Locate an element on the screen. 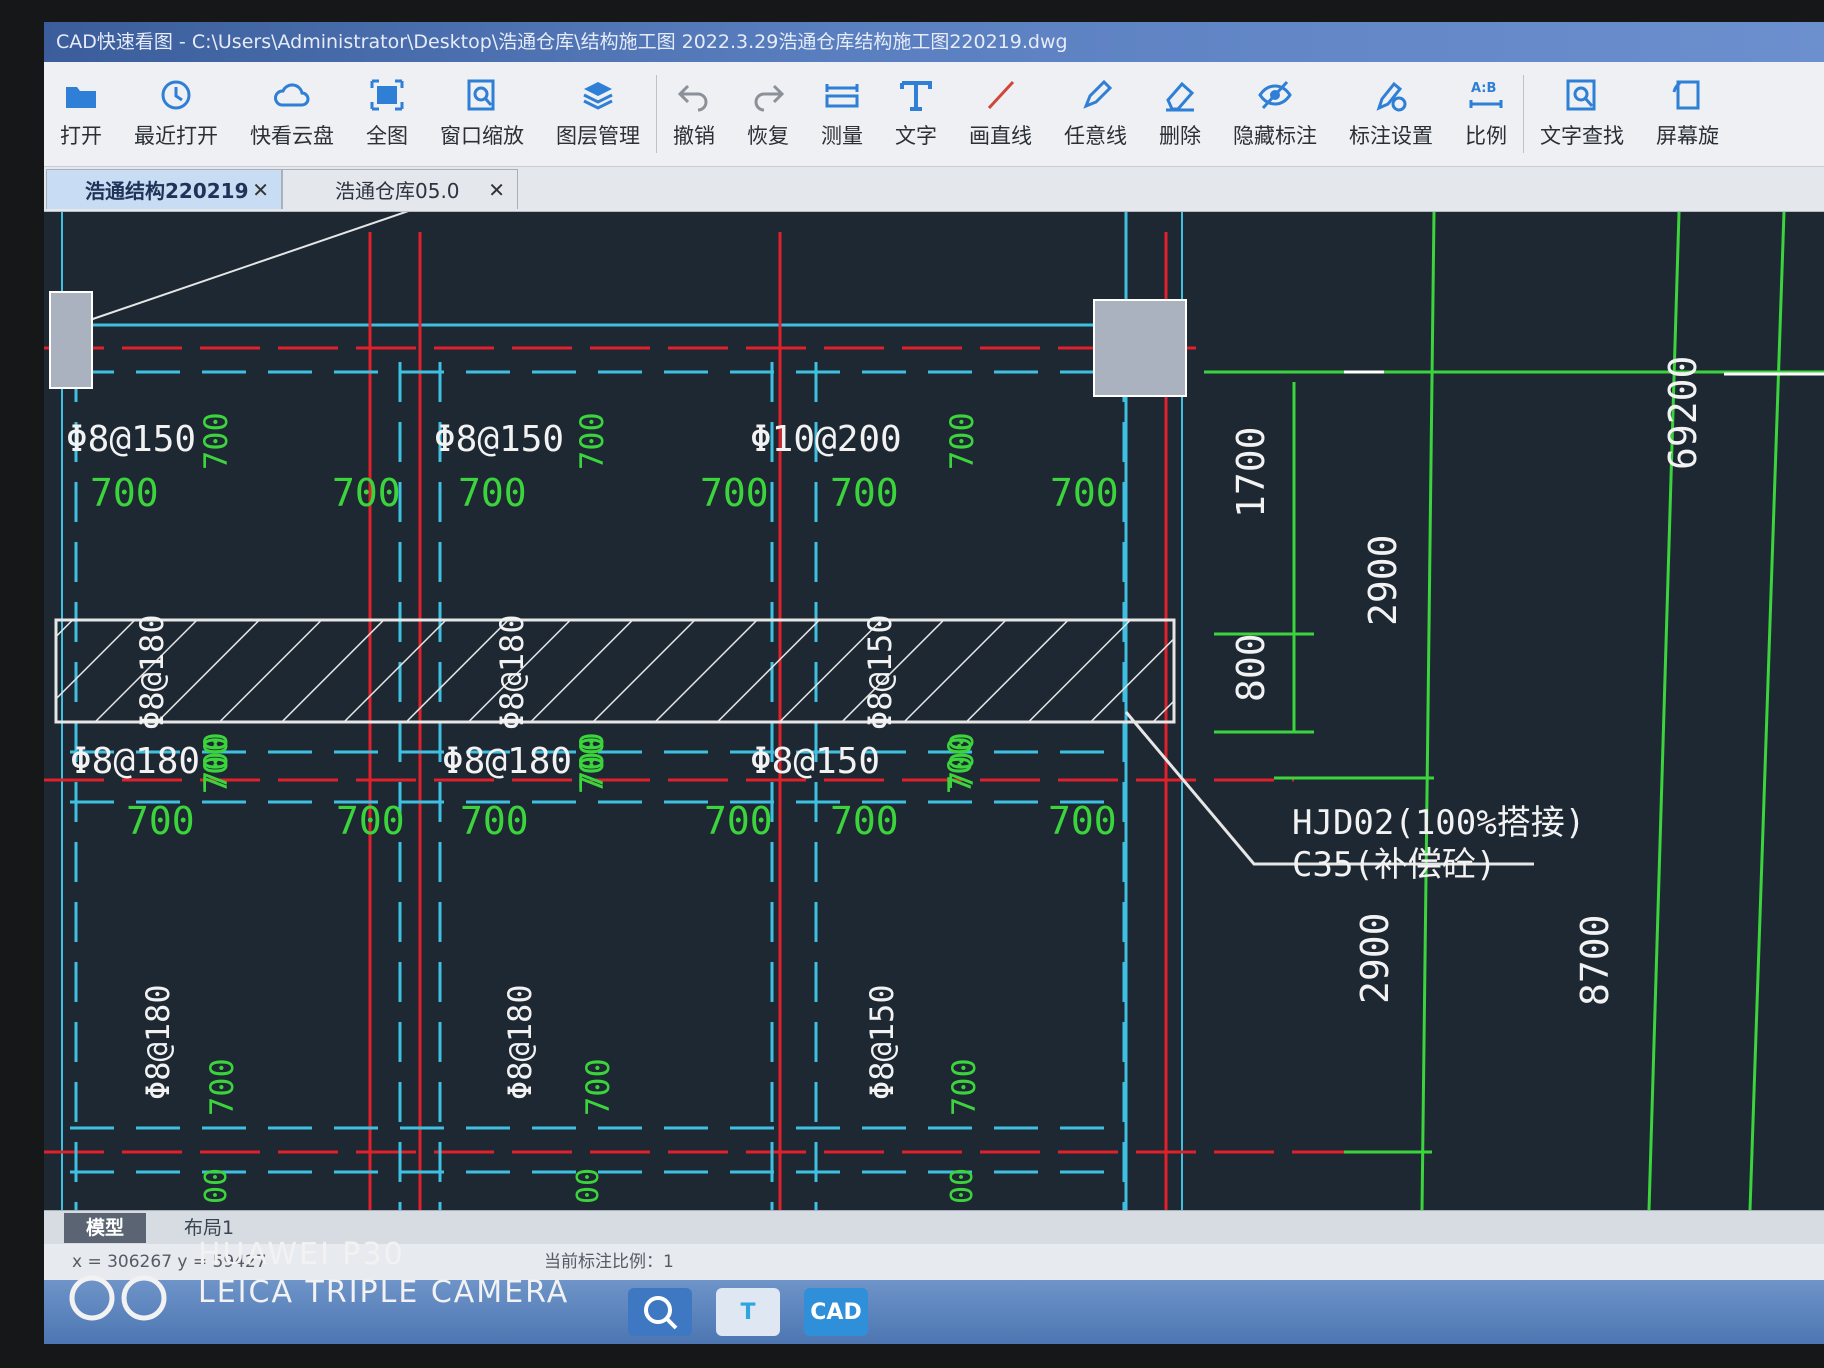 This screenshot has height=1368, width=1824. fit-all-icon is located at coordinates (387, 95).